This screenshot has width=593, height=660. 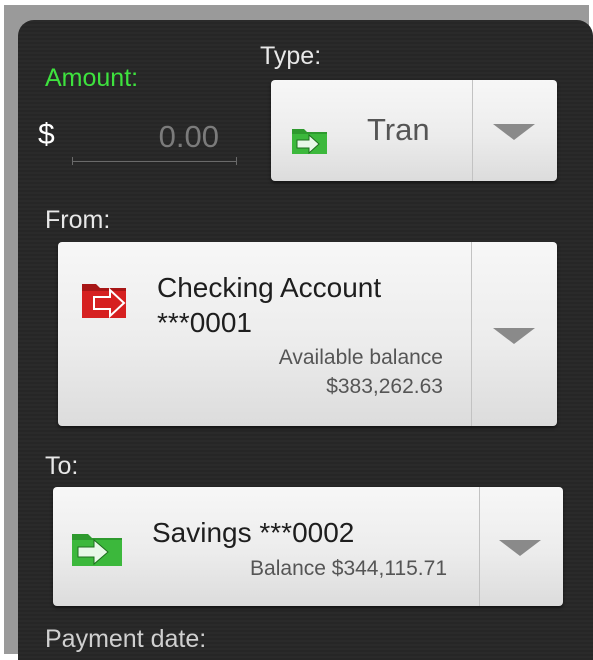 What do you see at coordinates (72, 161) in the screenshot?
I see `amount-underline-left` at bounding box center [72, 161].